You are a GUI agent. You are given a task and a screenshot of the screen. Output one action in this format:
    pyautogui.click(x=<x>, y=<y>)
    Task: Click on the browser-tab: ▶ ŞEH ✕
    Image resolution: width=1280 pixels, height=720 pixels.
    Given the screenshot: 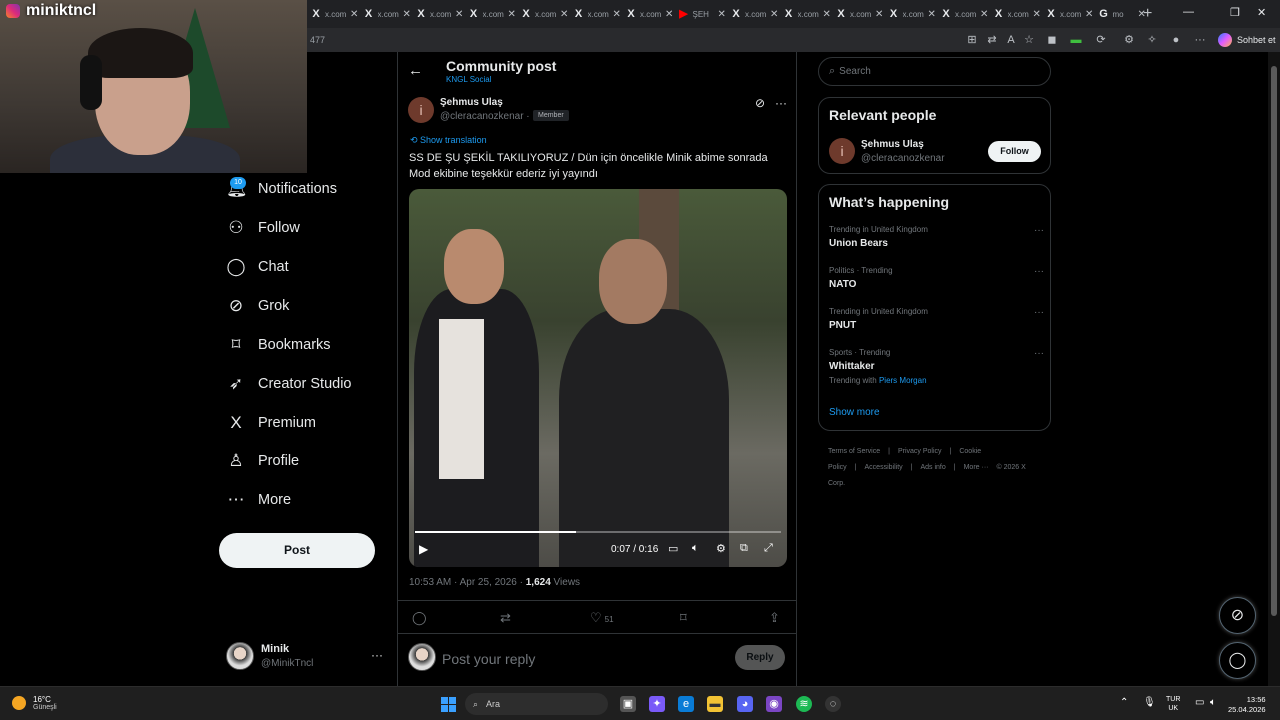 What is the action you would take?
    pyautogui.click(x=704, y=14)
    